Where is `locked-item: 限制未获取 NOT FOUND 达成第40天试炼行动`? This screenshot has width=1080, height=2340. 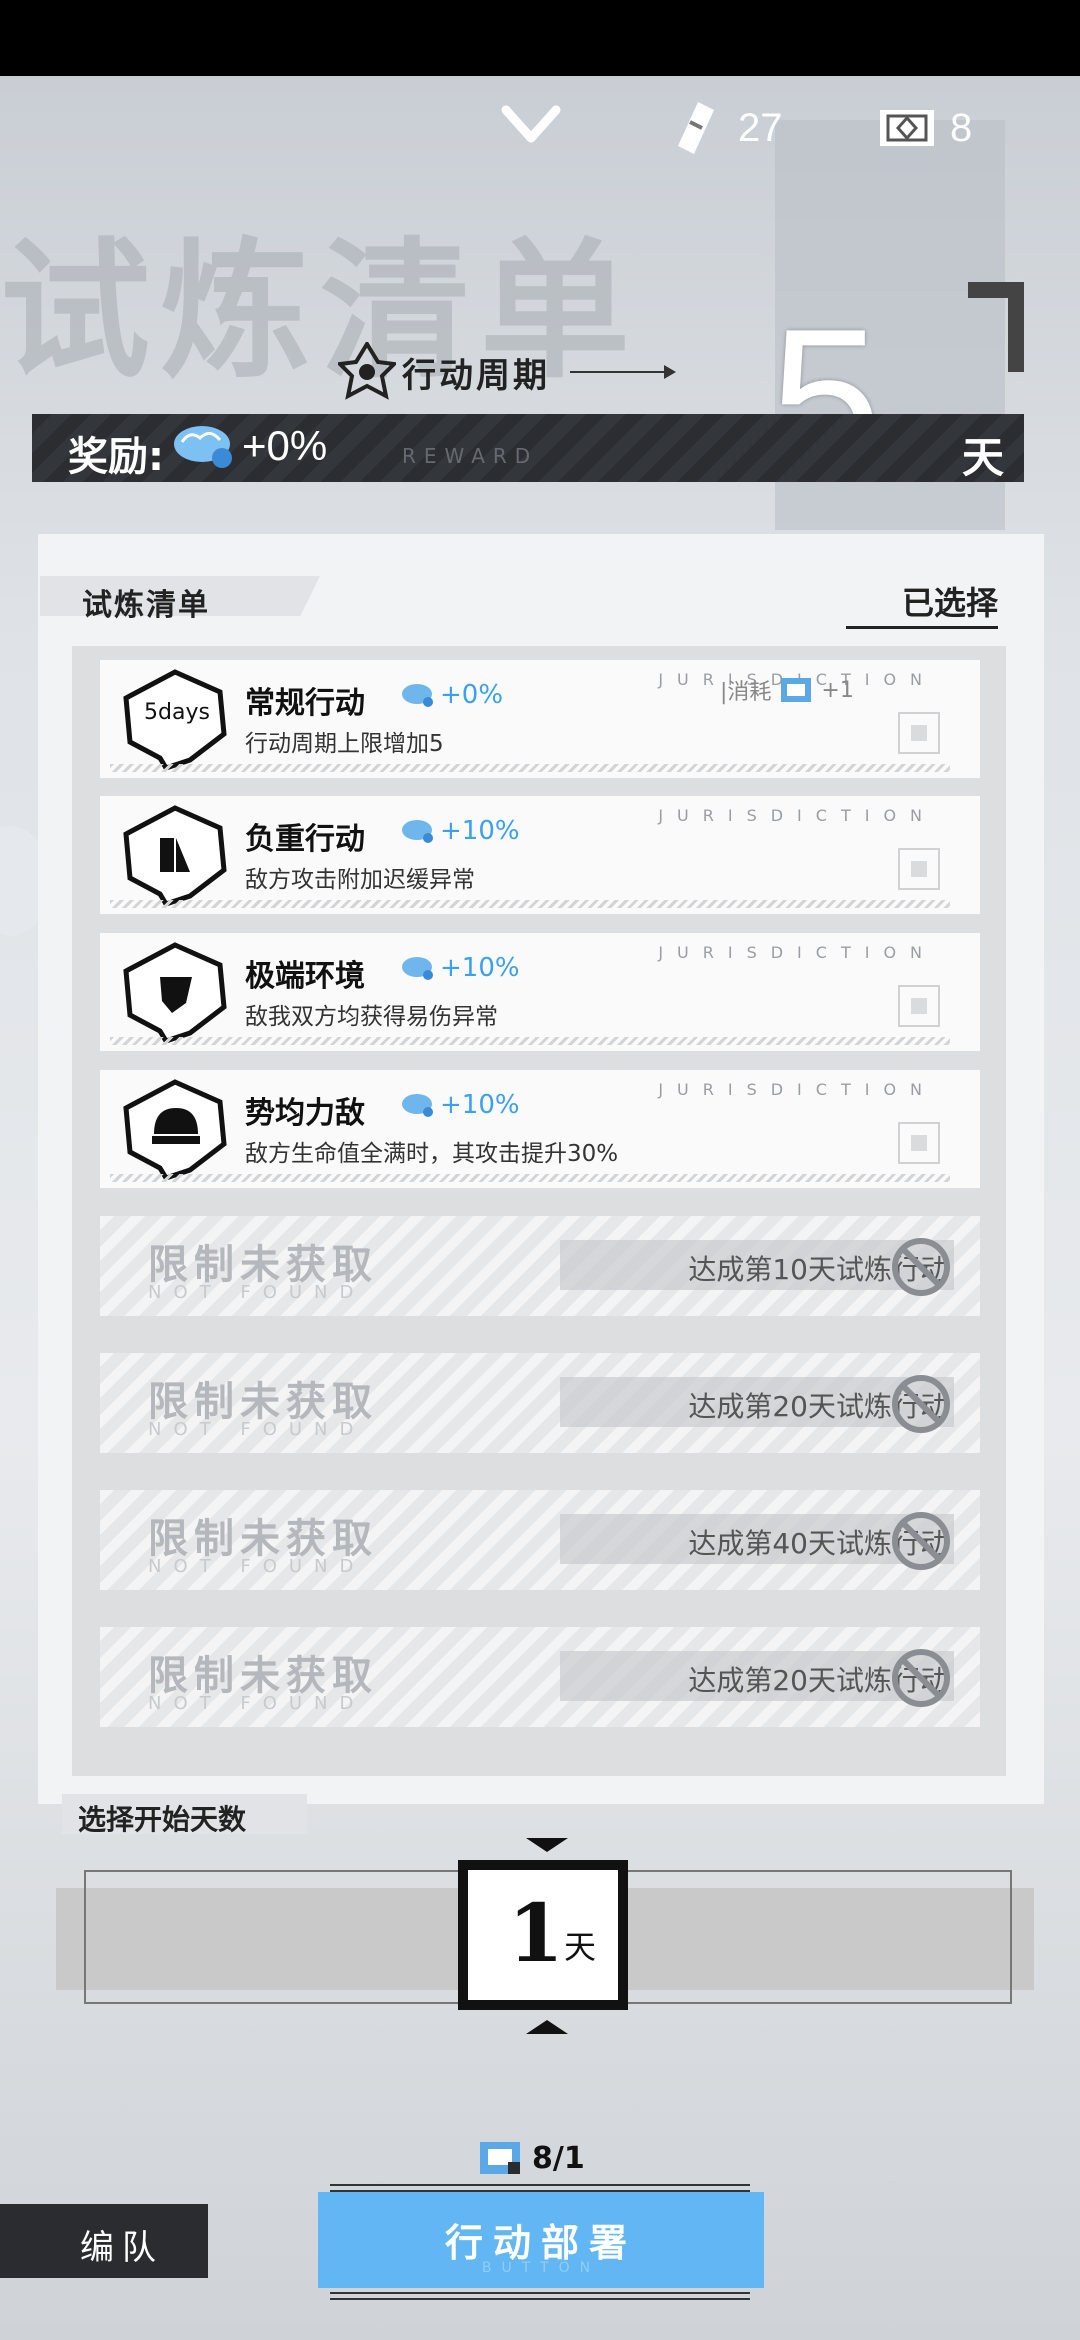 locked-item: 限制未获取 NOT FOUND 达成第40天试炼行动 is located at coordinates (540, 1540).